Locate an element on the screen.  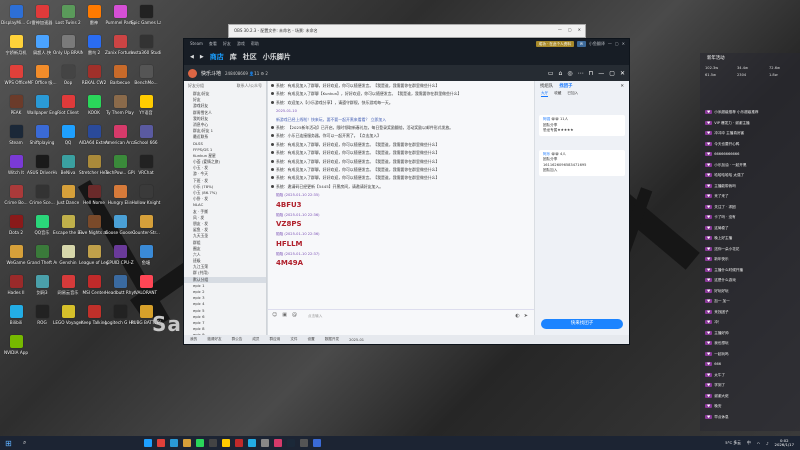
chat-footer-item: 群应用 is located at coordinates (275, 339).